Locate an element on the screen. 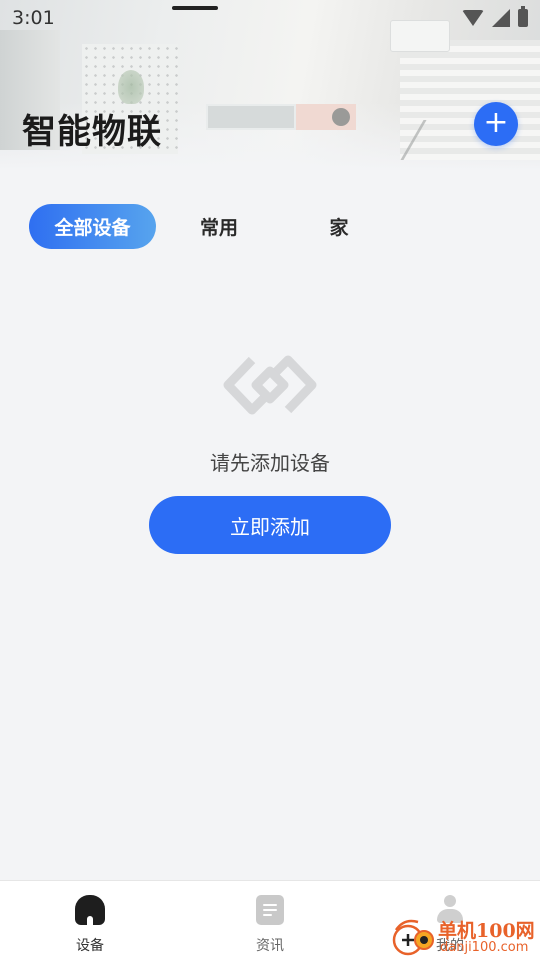 This screenshot has height=960, width=540. nav-item-news: 资讯 is located at coordinates (270, 920).